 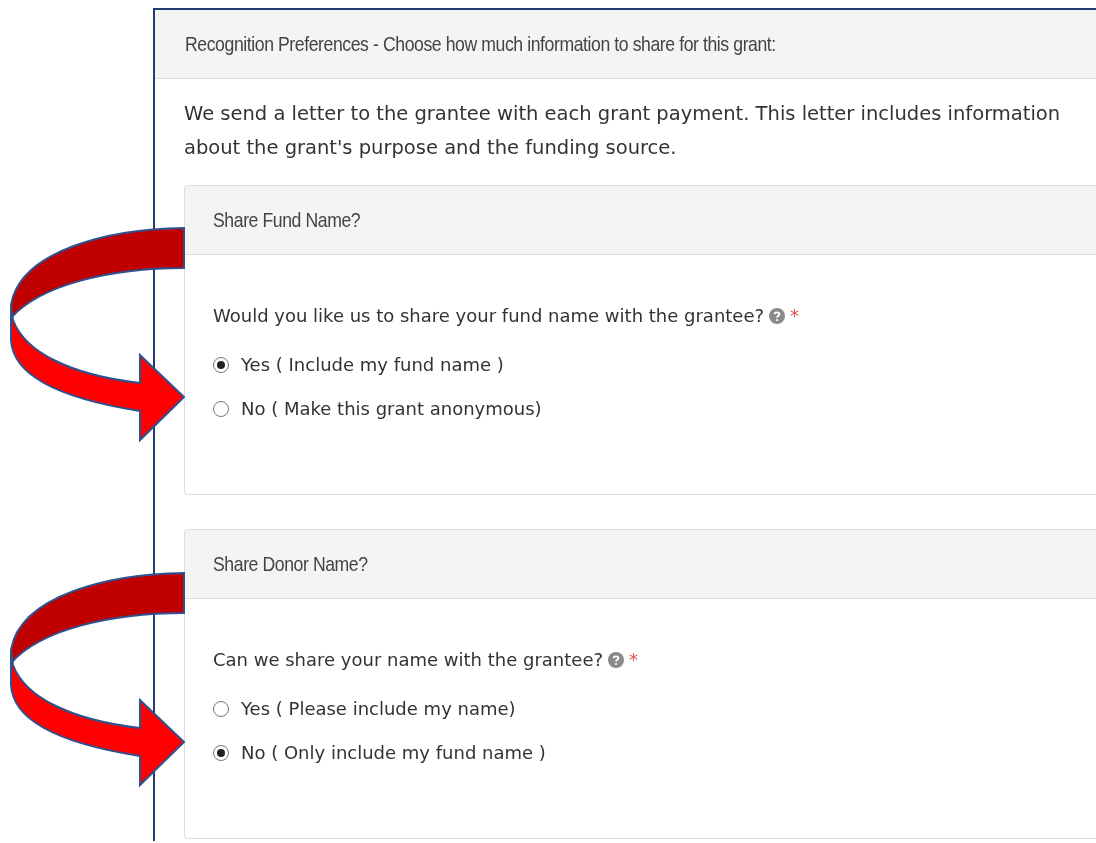 I want to click on section-title: Share Fund Name?, so click(x=287, y=220).